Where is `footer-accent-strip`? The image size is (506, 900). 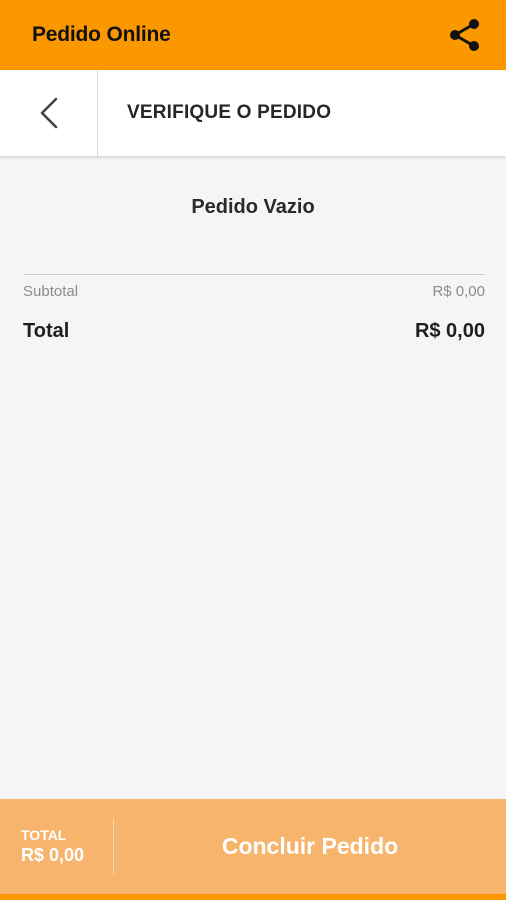 footer-accent-strip is located at coordinates (253, 897).